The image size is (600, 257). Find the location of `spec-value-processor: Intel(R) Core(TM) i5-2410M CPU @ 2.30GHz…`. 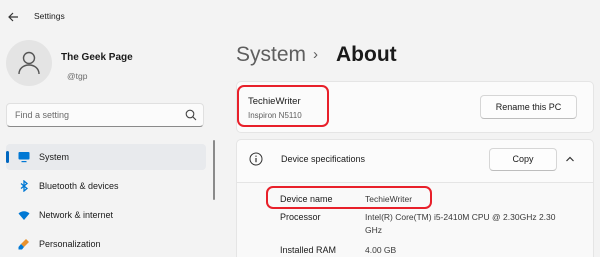

spec-value-processor: Intel(R) Core(TM) i5-2410M CPU @ 2.30GHz… is located at coordinates (460, 223).